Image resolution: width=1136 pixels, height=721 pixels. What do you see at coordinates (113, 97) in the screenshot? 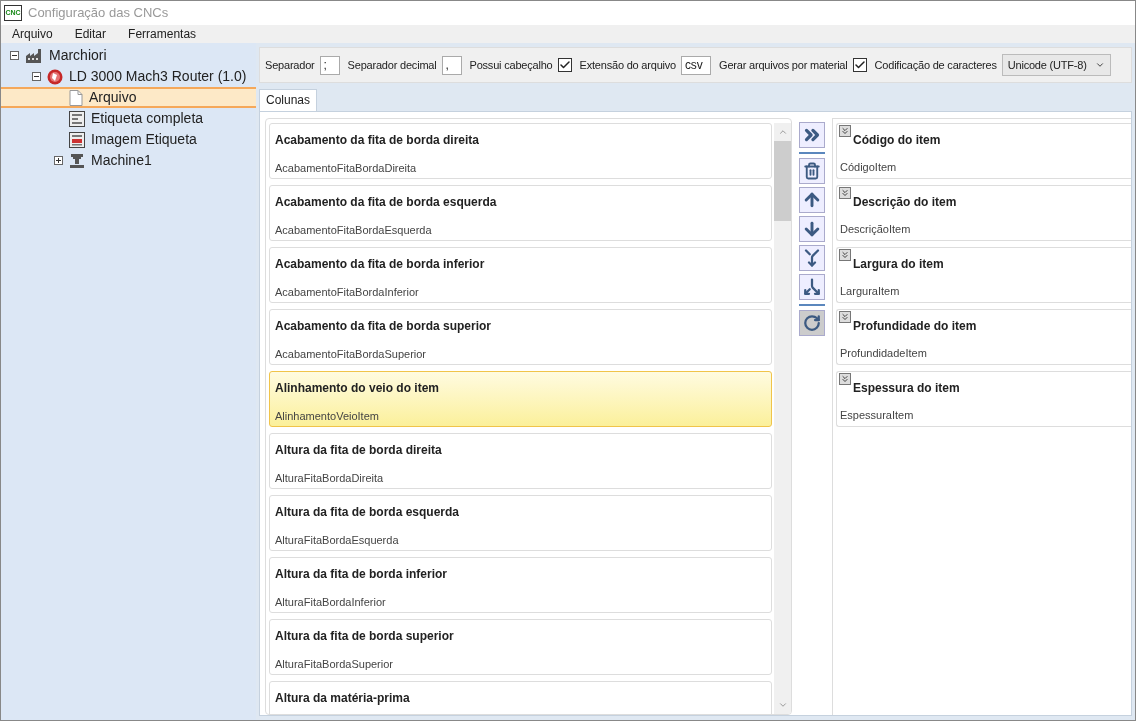
I see `tree-label: Arquivo` at bounding box center [113, 97].